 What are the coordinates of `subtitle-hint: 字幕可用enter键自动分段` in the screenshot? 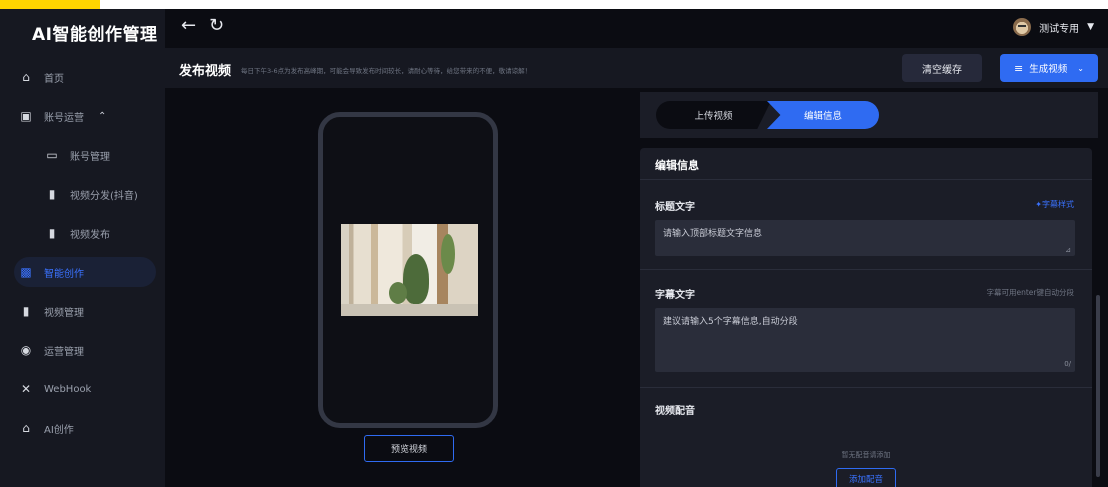 It's located at (1030, 292).